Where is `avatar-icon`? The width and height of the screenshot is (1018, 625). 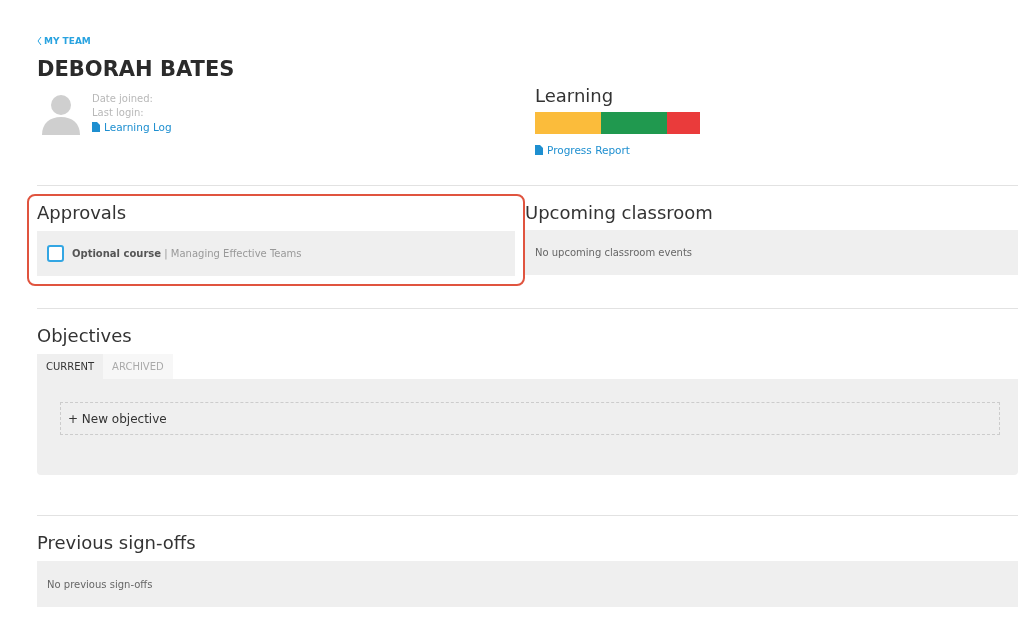
avatar-icon is located at coordinates (61, 114).